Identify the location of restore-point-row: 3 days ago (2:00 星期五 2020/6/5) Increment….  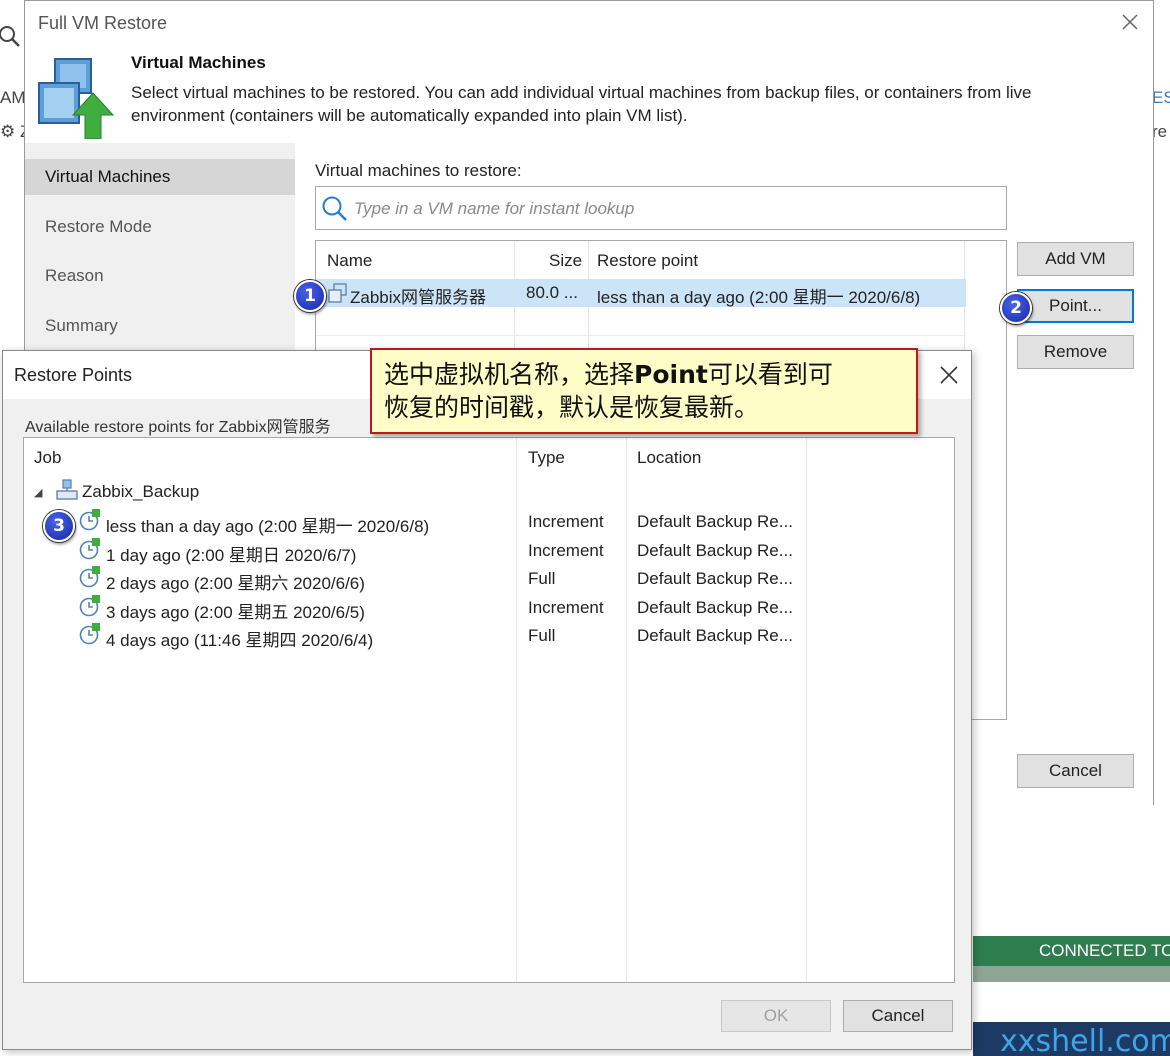
(489, 608).